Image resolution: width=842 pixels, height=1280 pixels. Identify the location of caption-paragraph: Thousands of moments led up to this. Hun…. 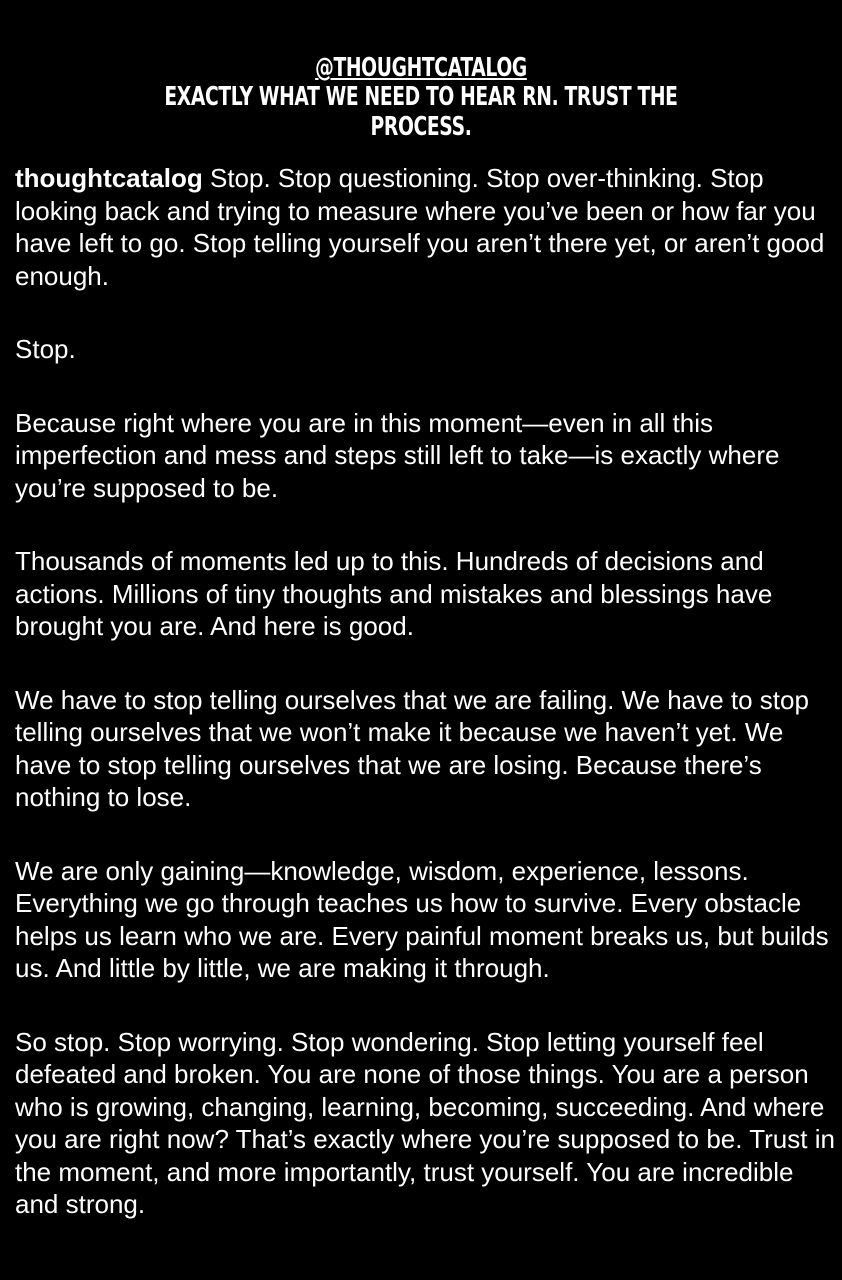
(394, 593).